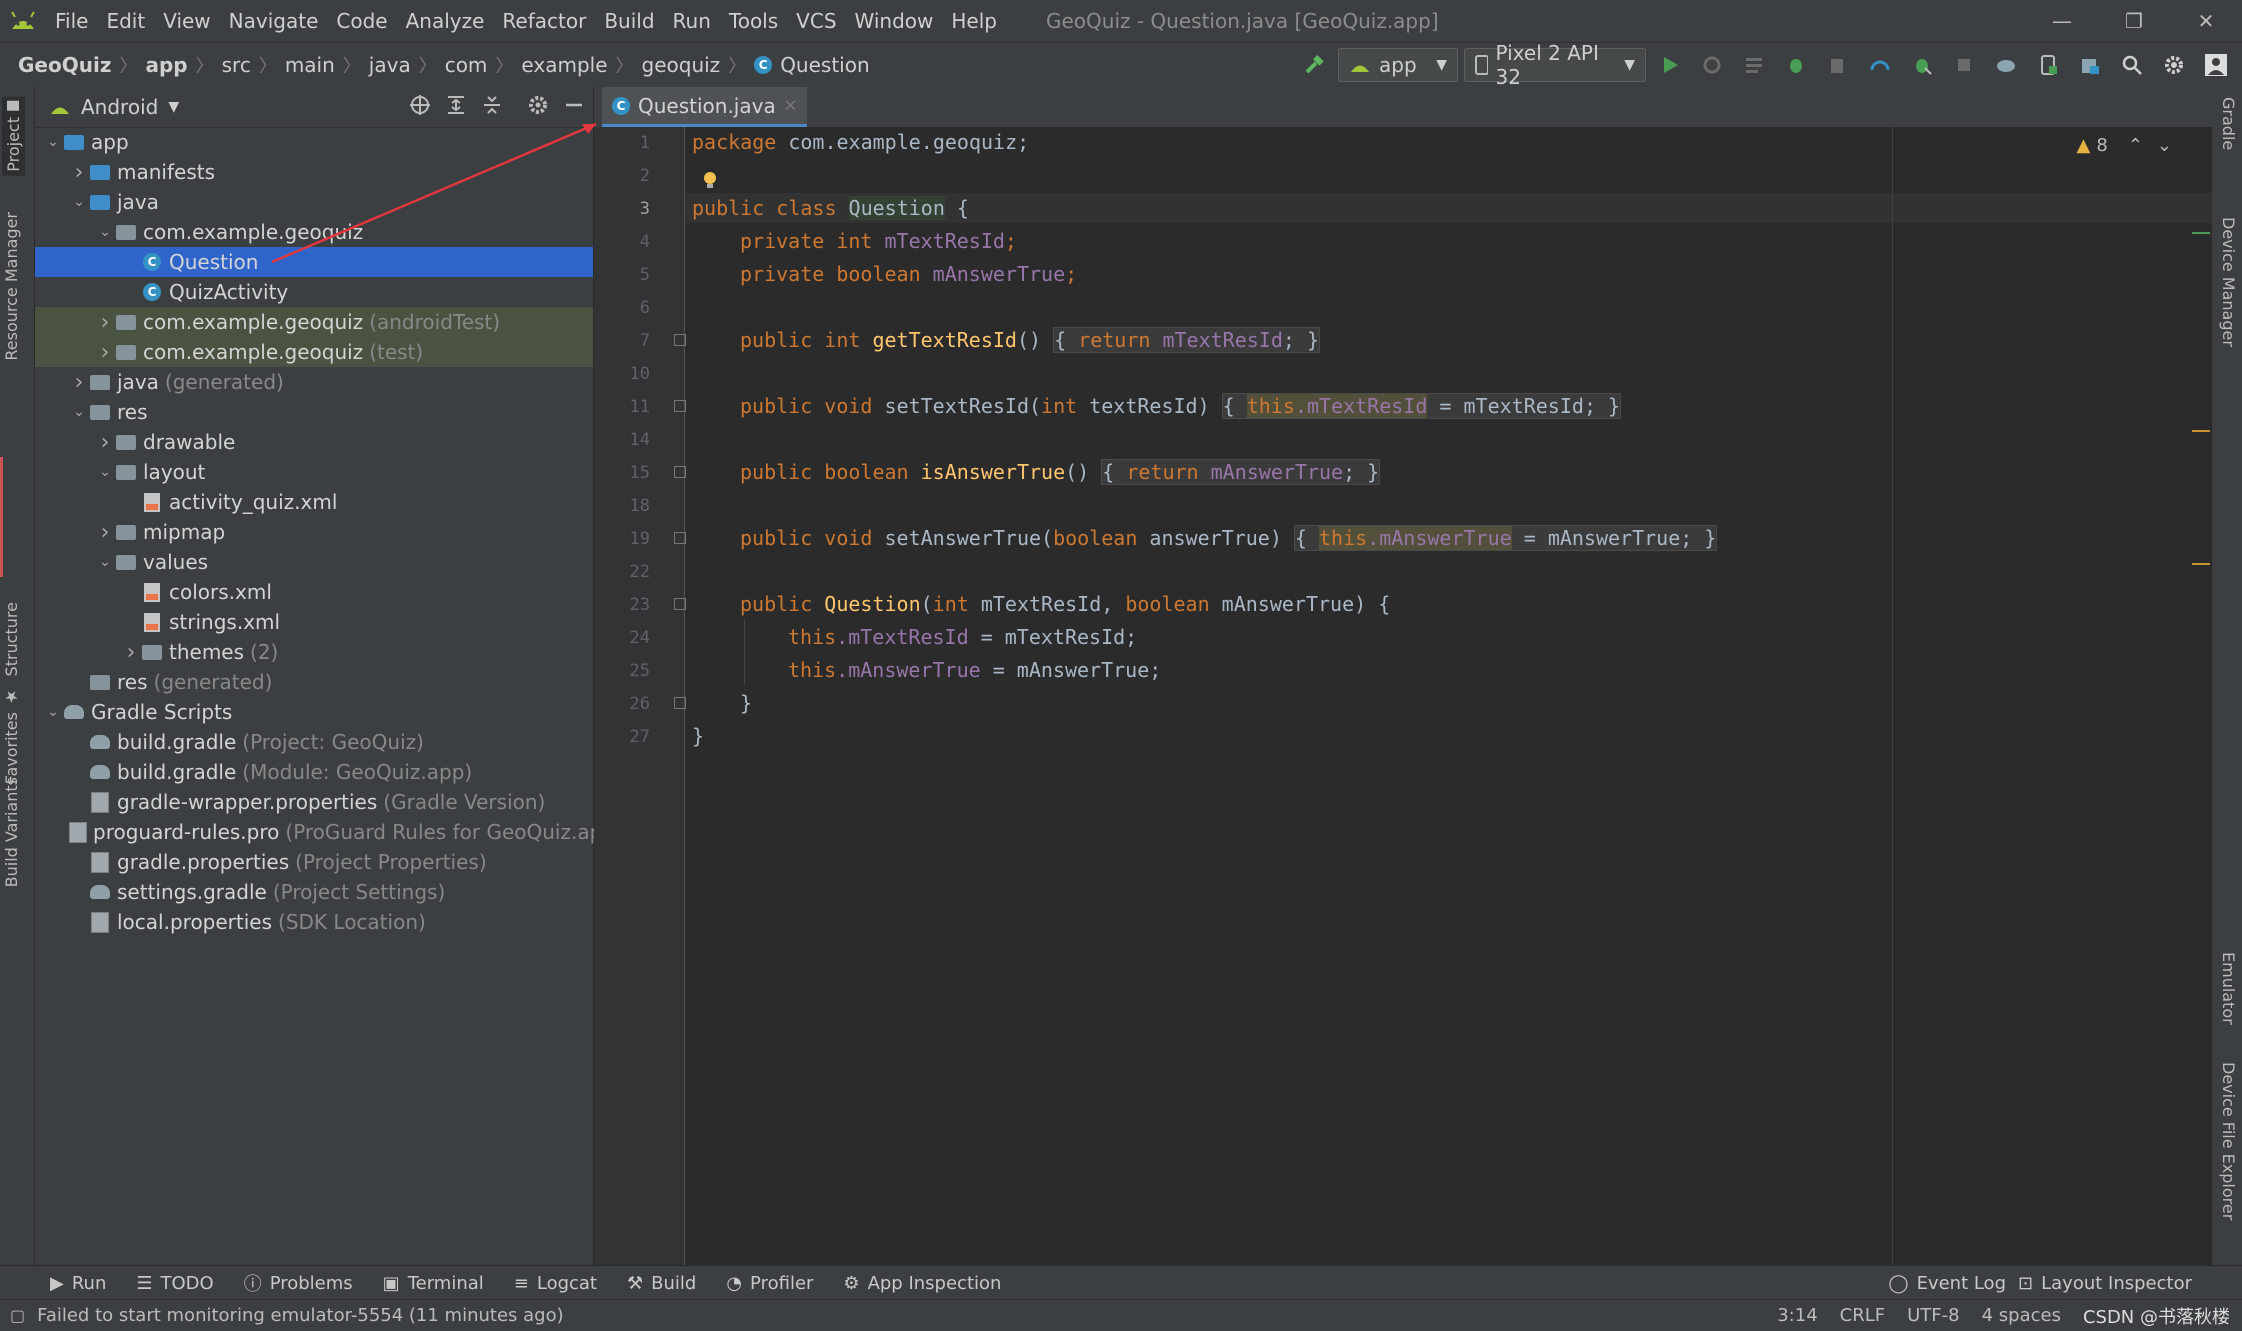  Describe the element at coordinates (89, 1283) in the screenshot. I see `run-tool-label: Run` at that location.